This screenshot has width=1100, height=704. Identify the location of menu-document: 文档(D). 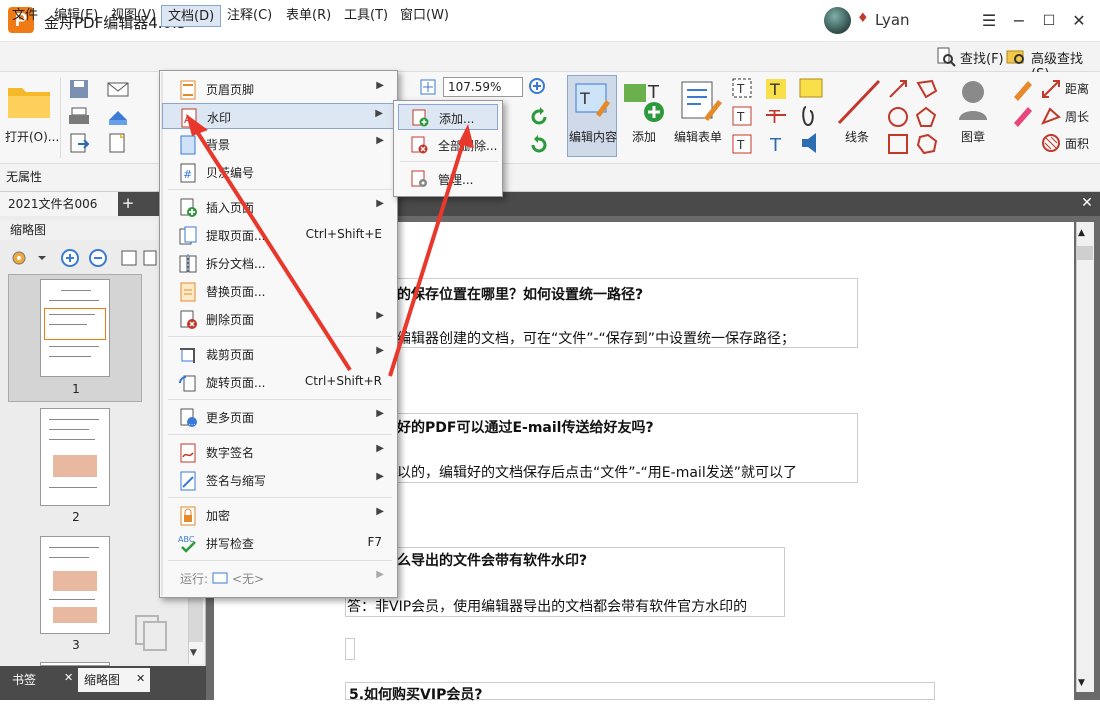
(191, 16).